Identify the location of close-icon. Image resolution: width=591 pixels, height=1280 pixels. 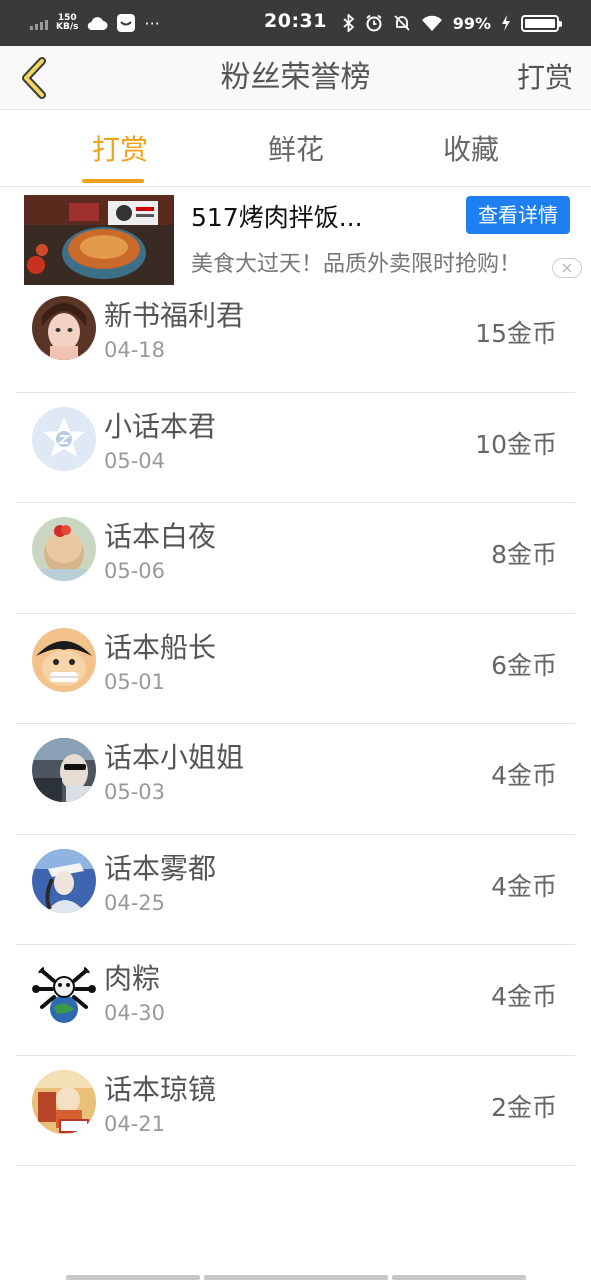
(567, 268).